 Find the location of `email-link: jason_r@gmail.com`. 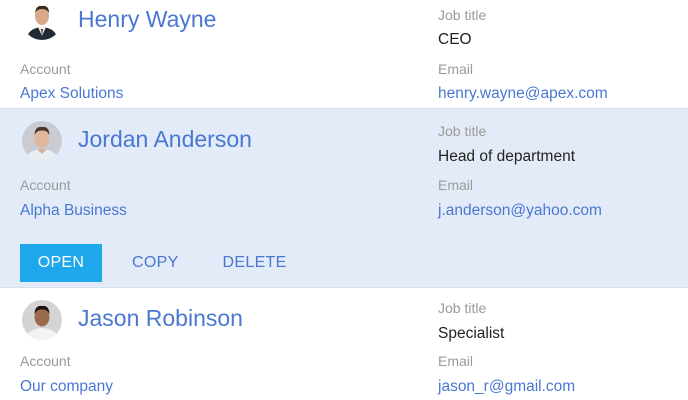

email-link: jason_r@gmail.com is located at coordinates (506, 387).